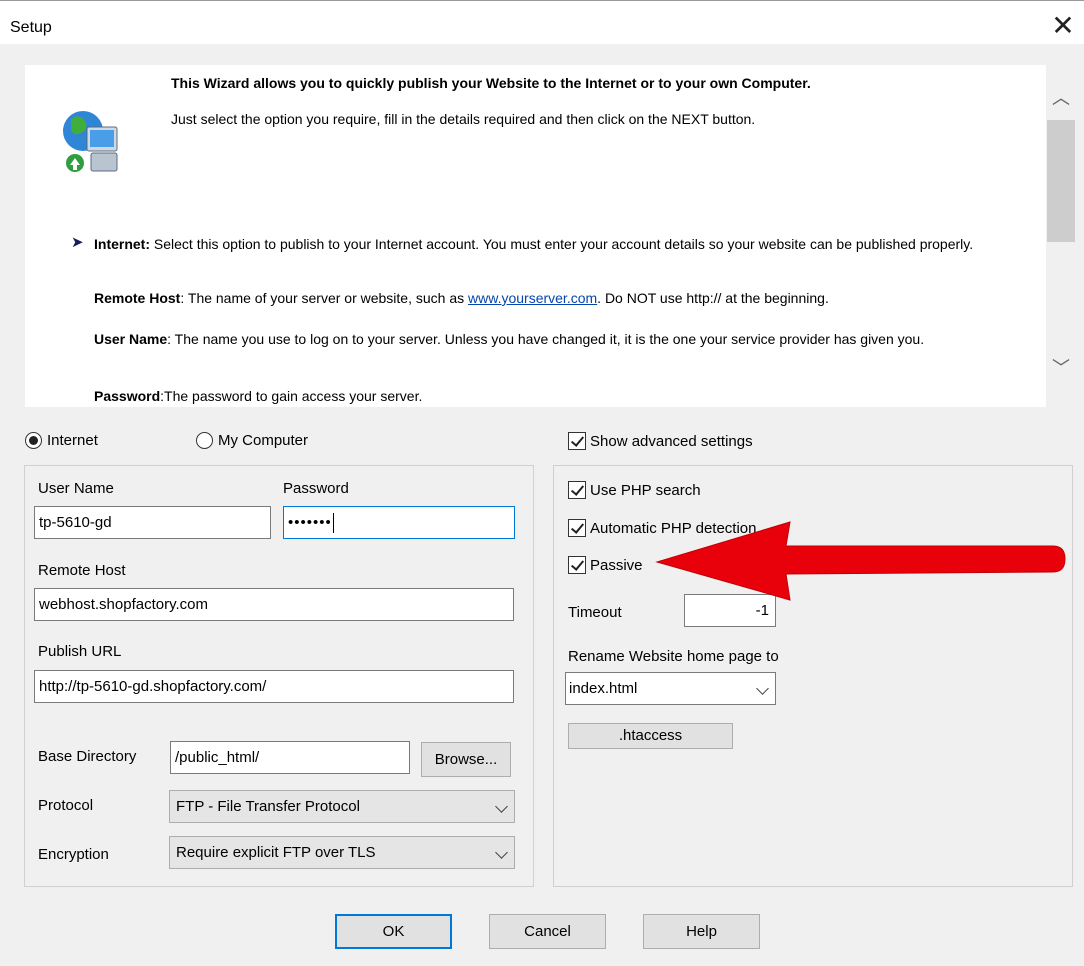 Image resolution: width=1084 pixels, height=966 pixels. I want to click on text-cursor, so click(333, 523).